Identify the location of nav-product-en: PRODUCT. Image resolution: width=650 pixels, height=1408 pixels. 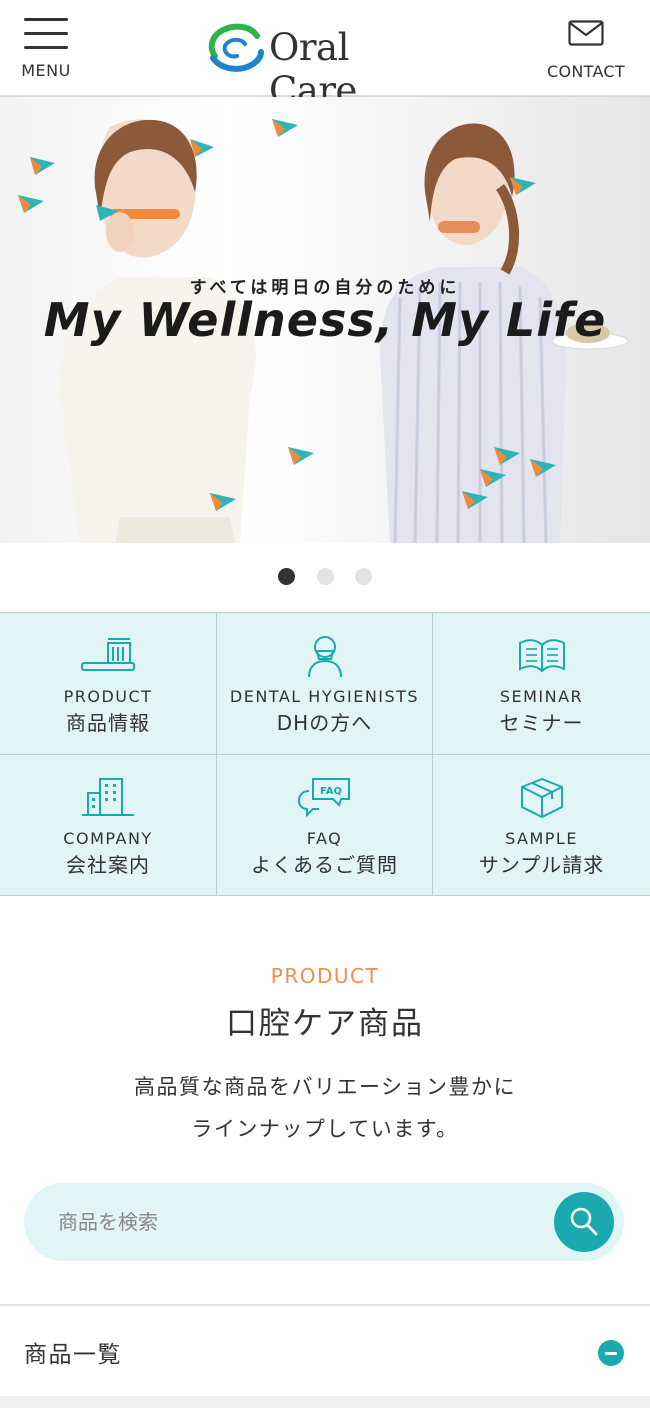
(108, 696).